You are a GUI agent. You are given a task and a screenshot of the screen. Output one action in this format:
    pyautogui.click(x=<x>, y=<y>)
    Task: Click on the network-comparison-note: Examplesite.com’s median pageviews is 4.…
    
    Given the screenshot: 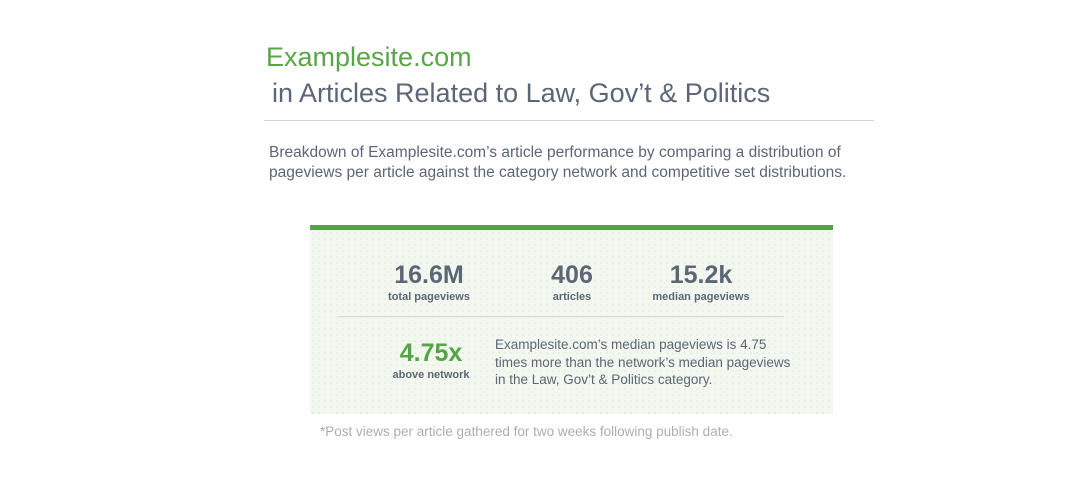 What is the action you would take?
    pyautogui.click(x=643, y=362)
    